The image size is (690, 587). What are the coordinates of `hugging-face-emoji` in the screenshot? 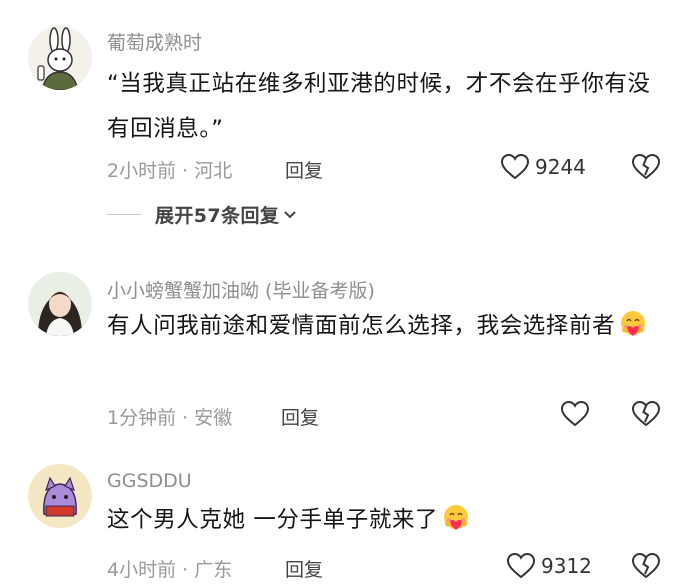 It's located at (456, 517).